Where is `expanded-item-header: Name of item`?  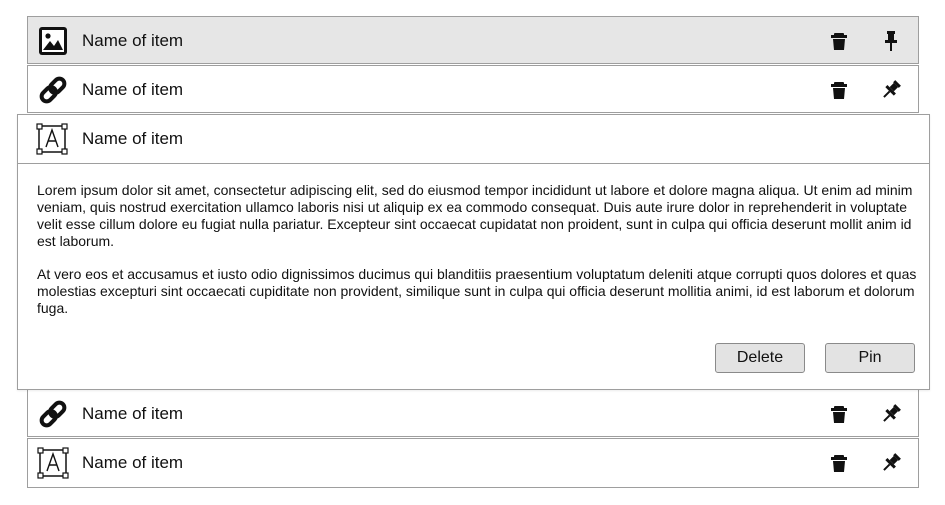
expanded-item-header: Name of item is located at coordinates (473, 139).